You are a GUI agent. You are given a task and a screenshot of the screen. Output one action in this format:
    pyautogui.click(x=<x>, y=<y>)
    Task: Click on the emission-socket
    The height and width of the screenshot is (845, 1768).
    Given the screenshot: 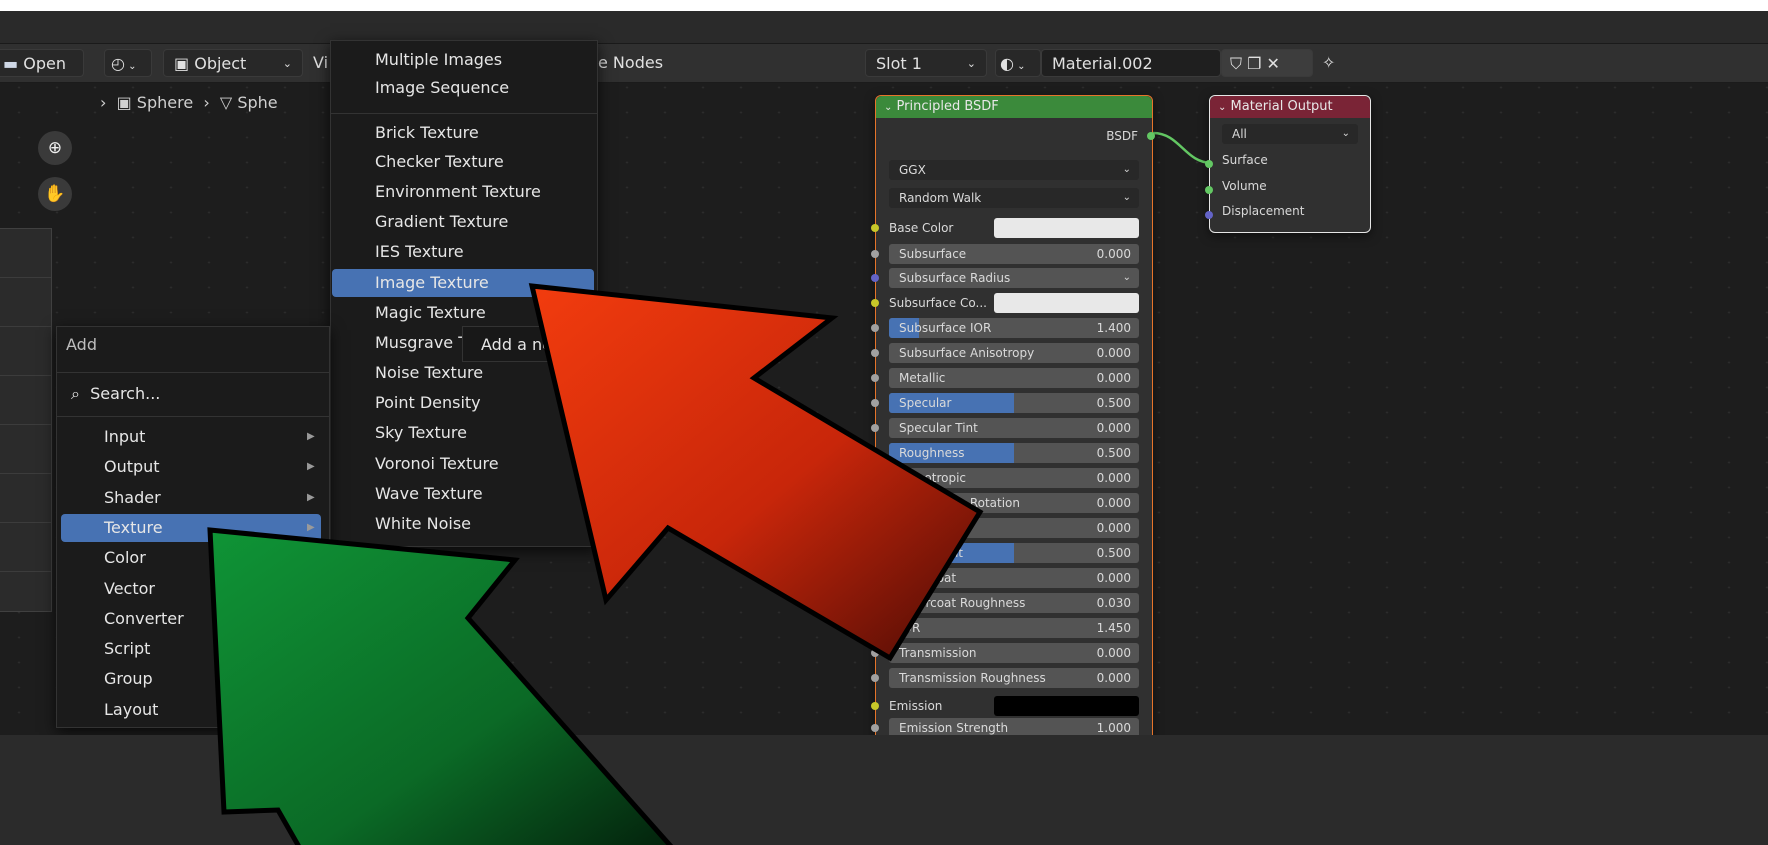 What is the action you would take?
    pyautogui.click(x=875, y=706)
    